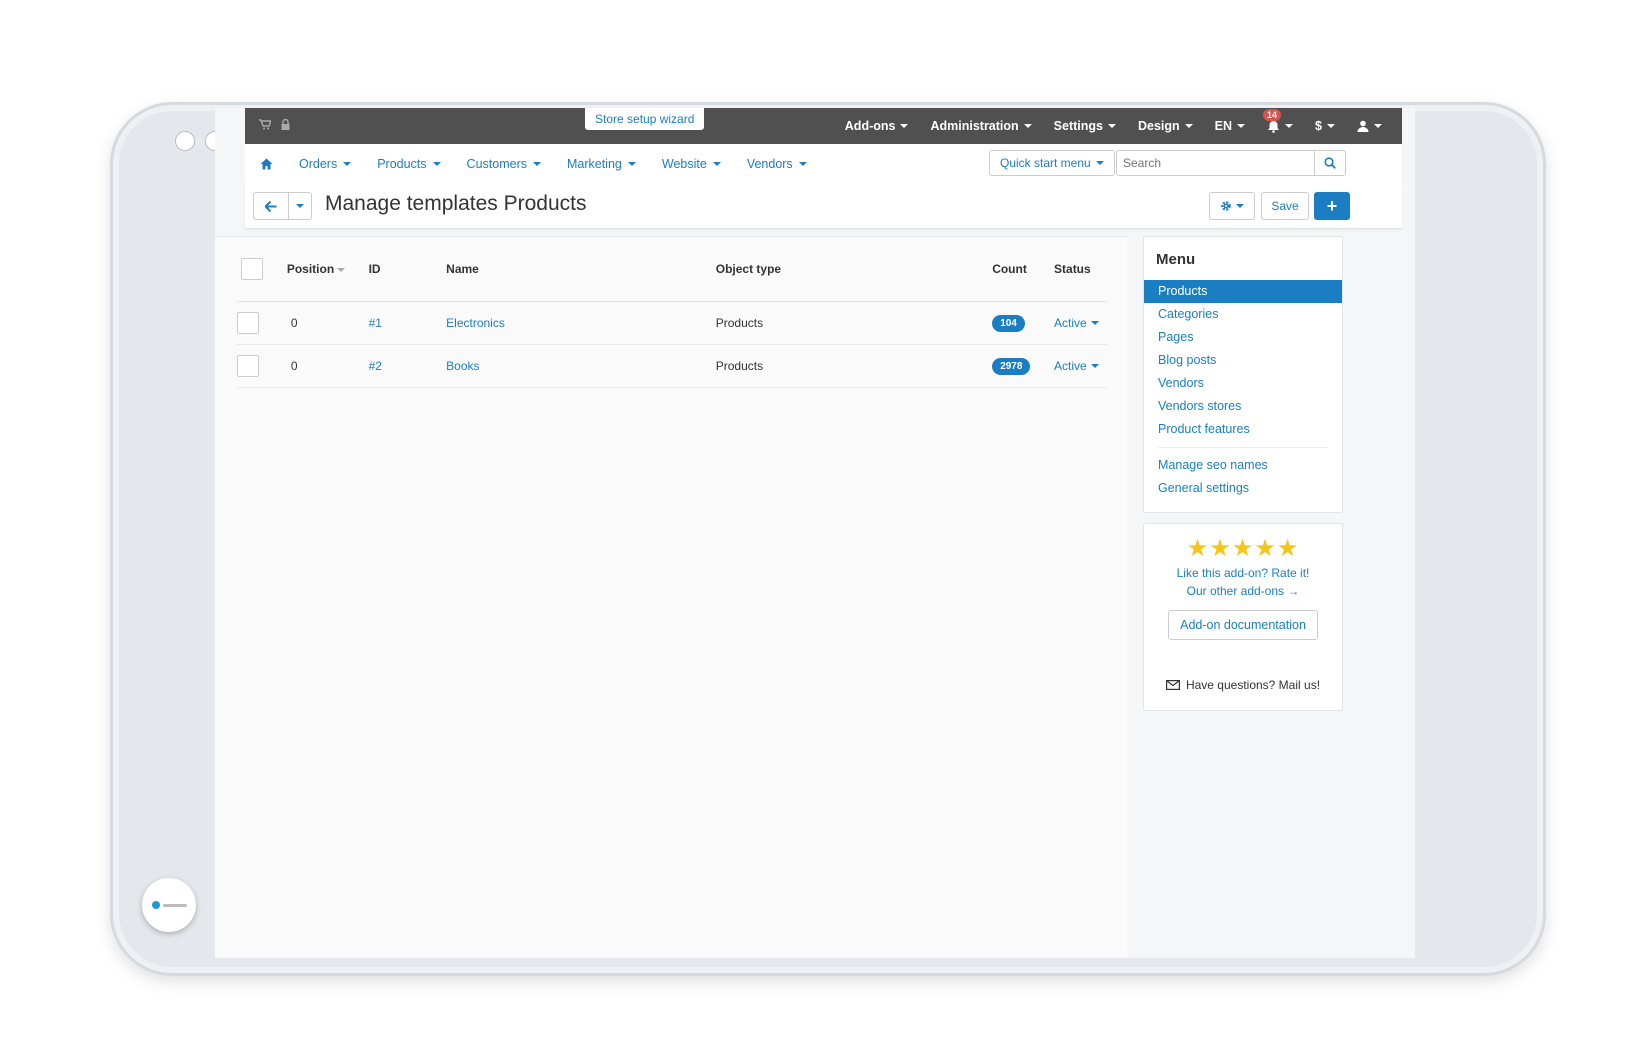  Describe the element at coordinates (1011, 366) in the screenshot. I see `count-badge: 2978` at that location.